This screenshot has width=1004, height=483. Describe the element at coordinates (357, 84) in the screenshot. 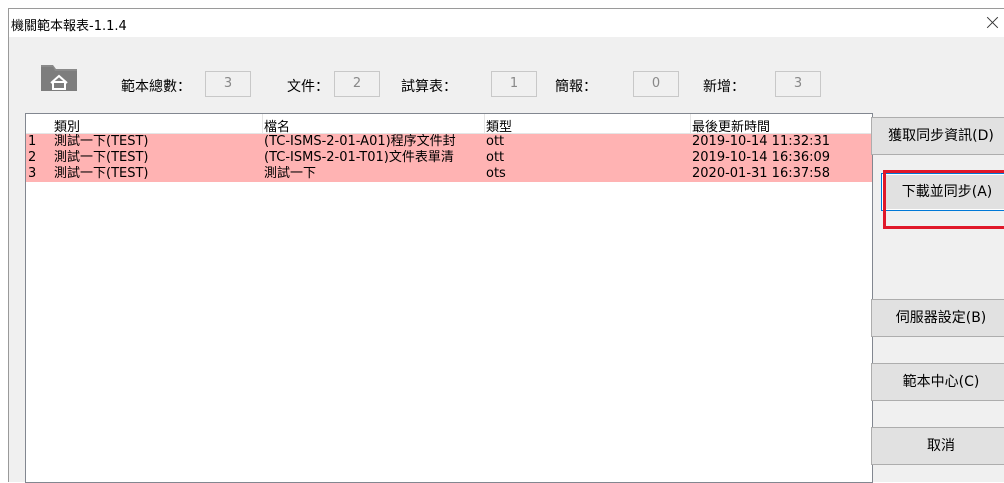

I see `documents-value: 2` at that location.